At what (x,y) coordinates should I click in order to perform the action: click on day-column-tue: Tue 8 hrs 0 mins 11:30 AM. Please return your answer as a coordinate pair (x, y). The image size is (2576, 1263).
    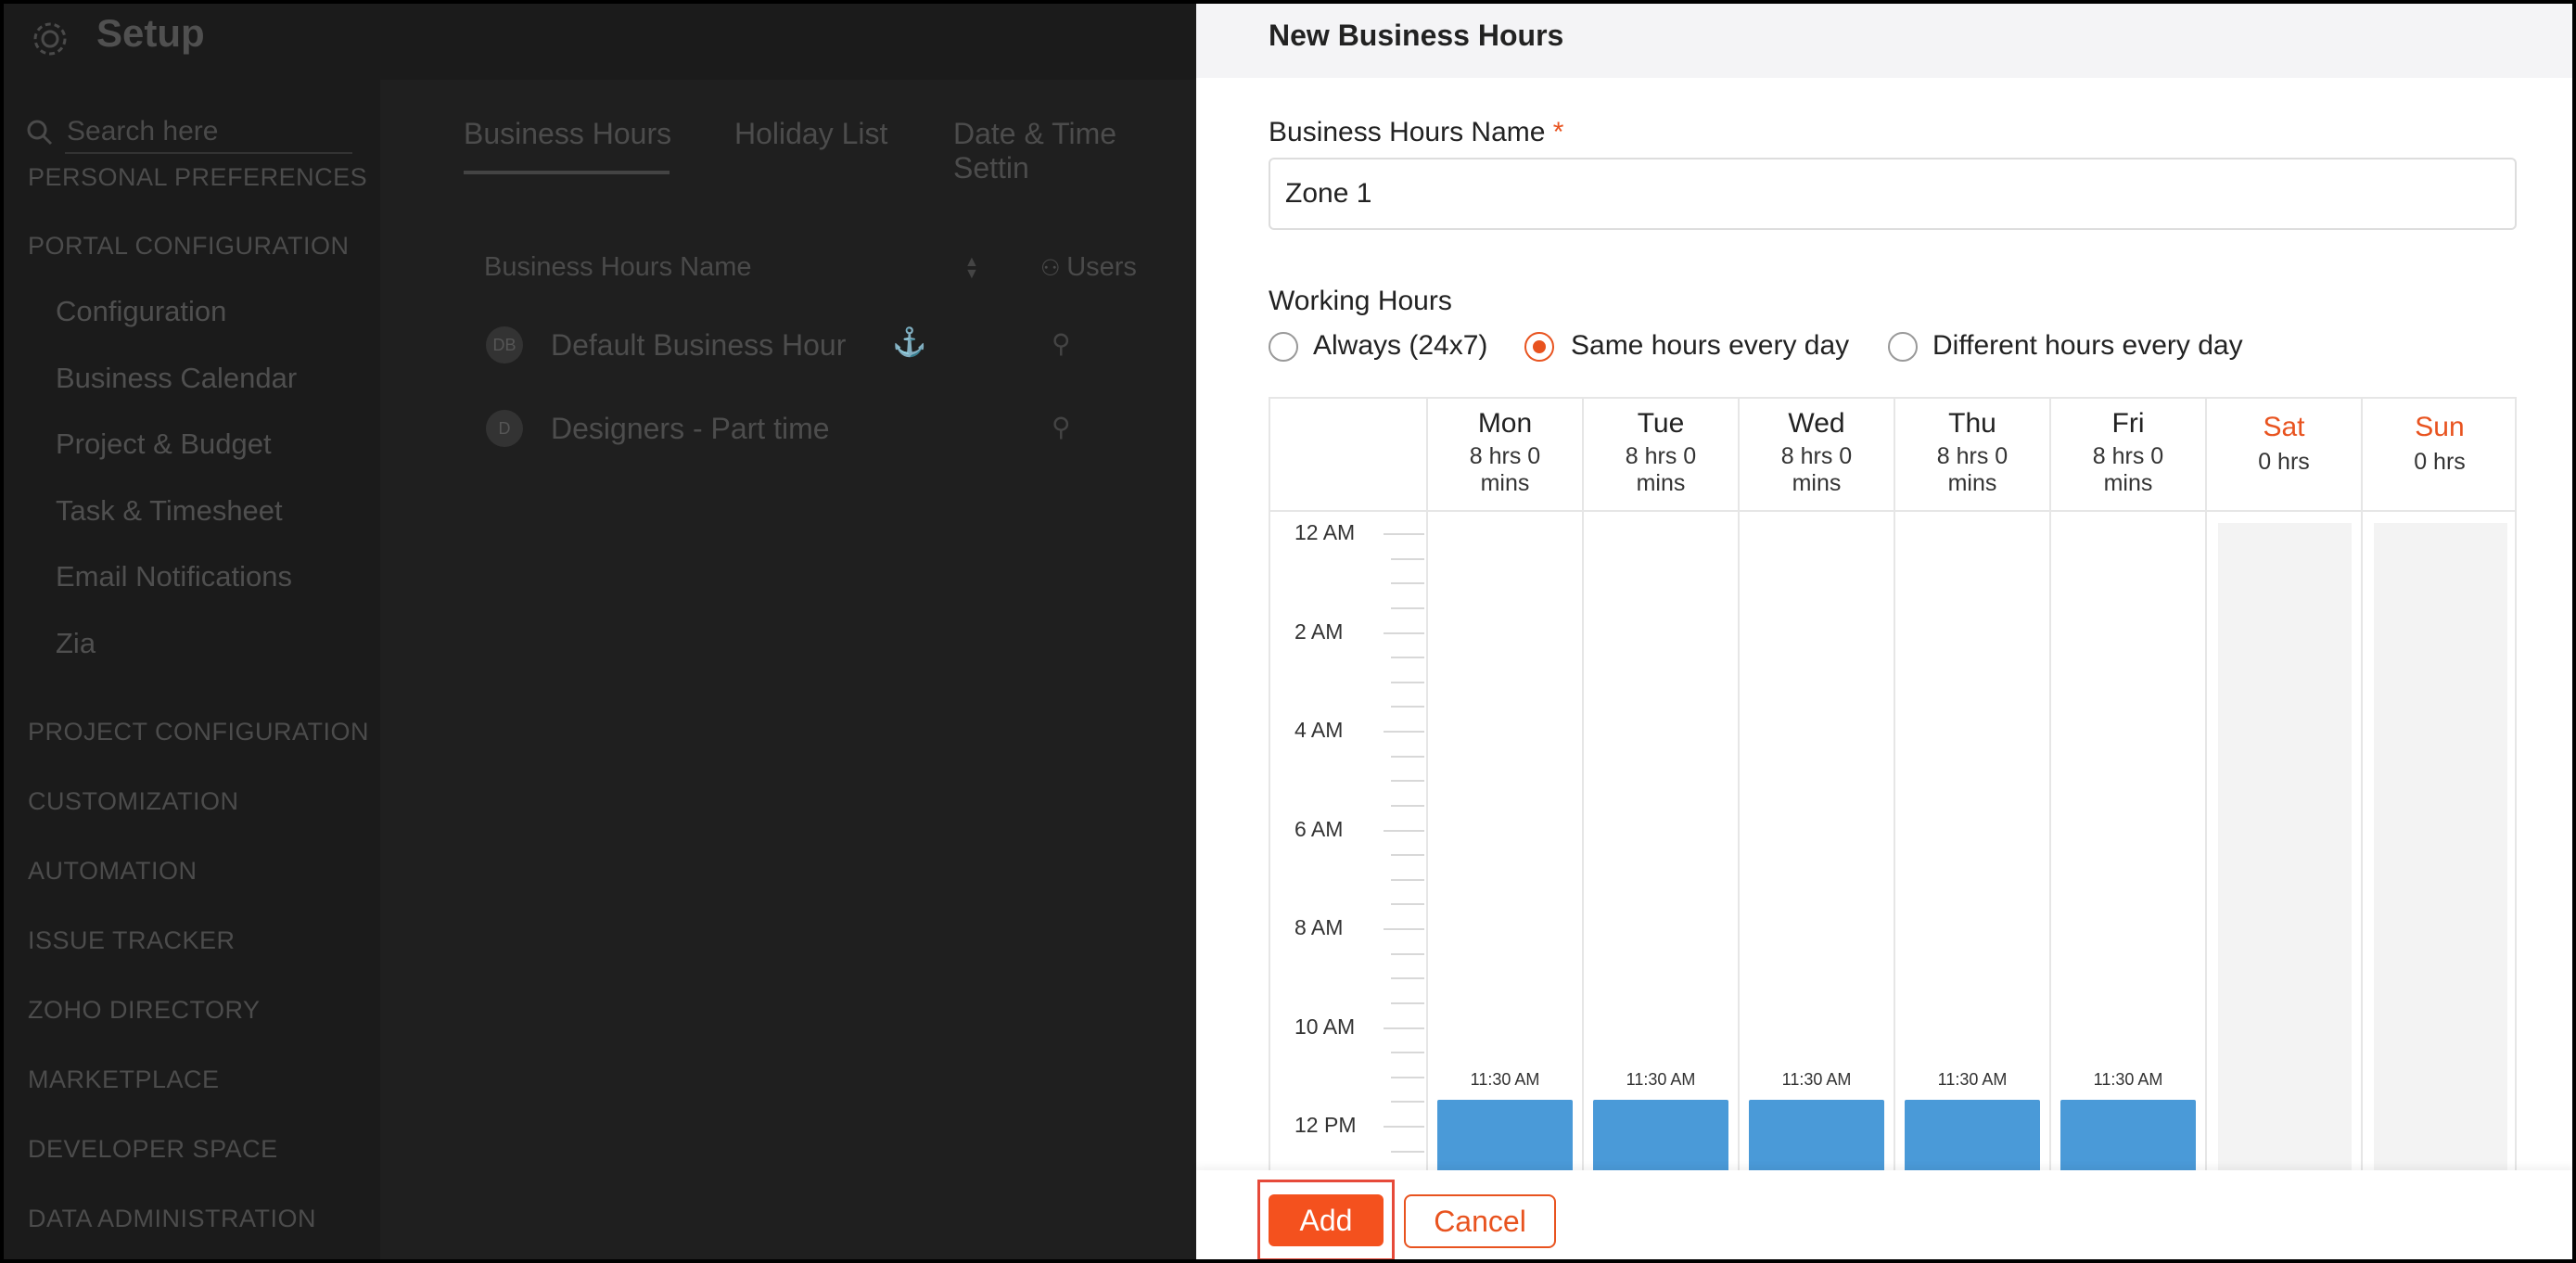
    Looking at the image, I should click on (1660, 784).